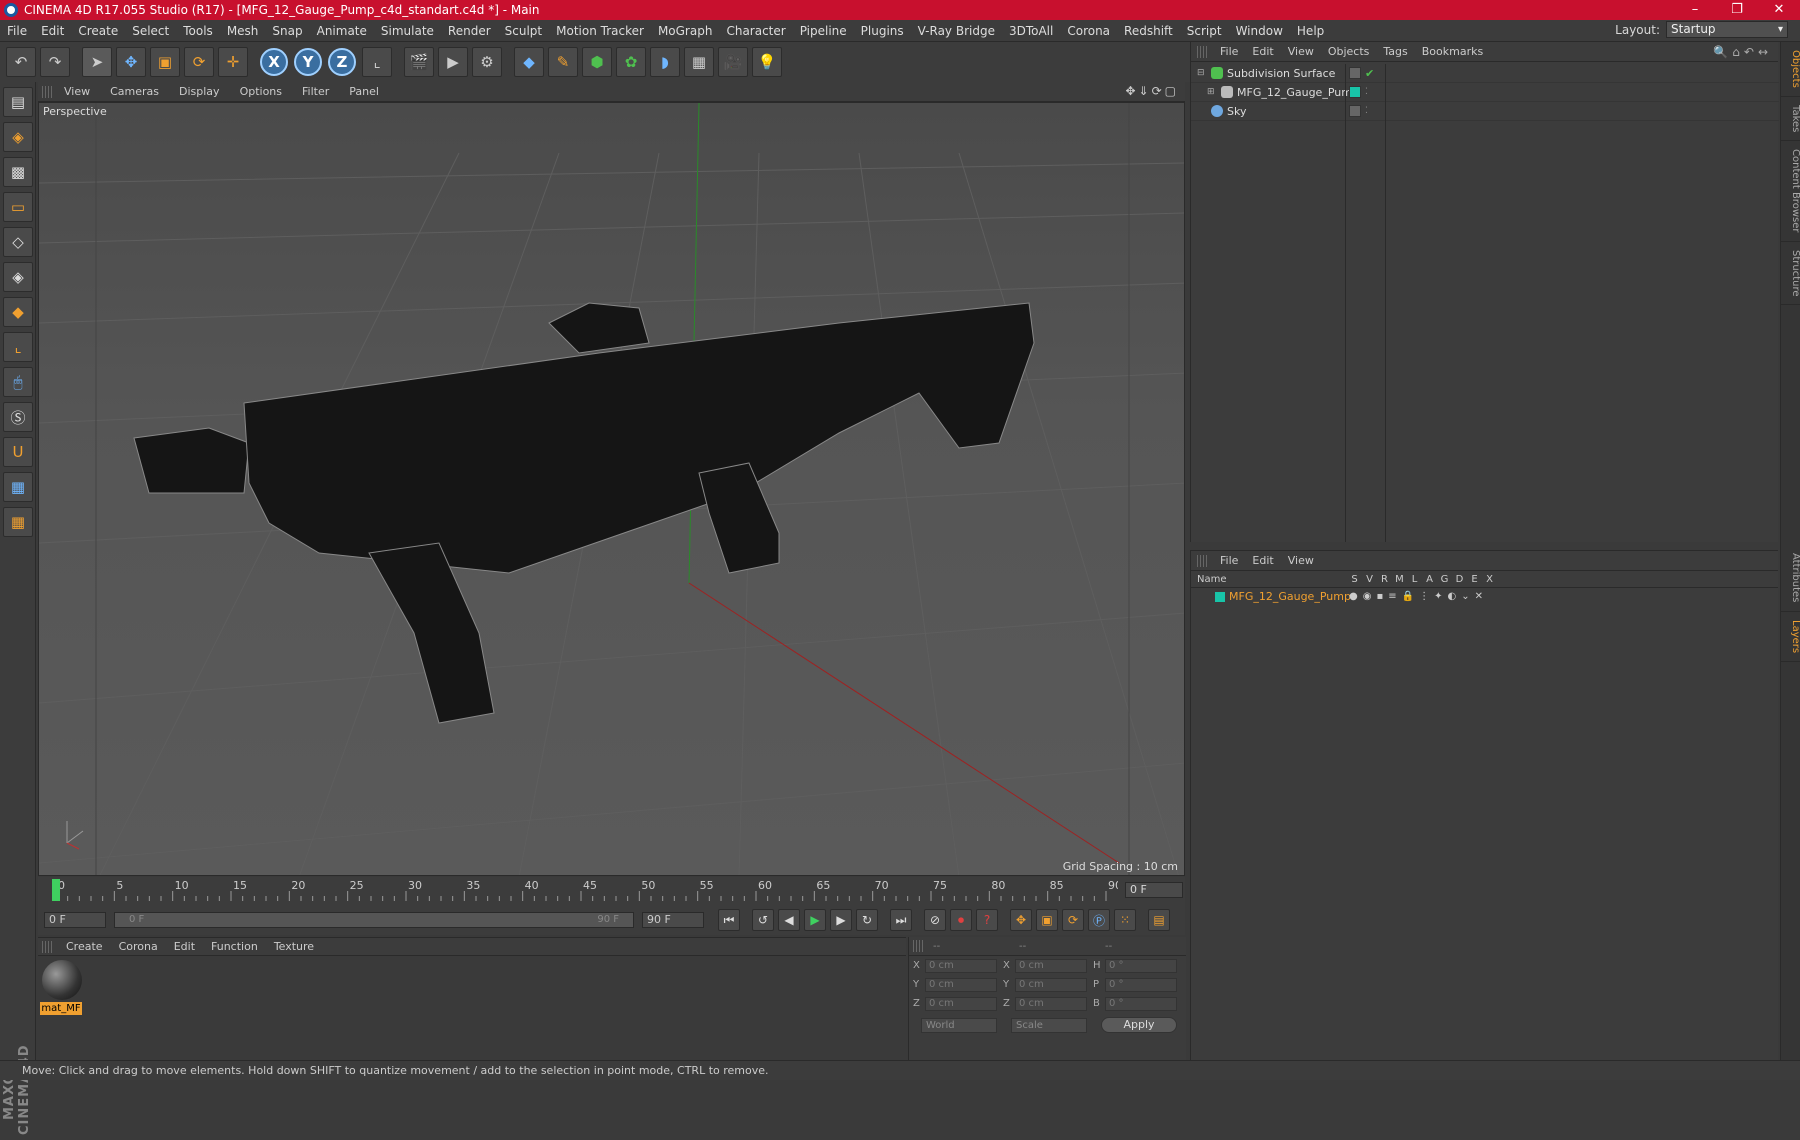 The image size is (1800, 1140). Describe the element at coordinates (374, 920) in the screenshot. I see `frame-range-slider: 0 F 90 F` at that location.